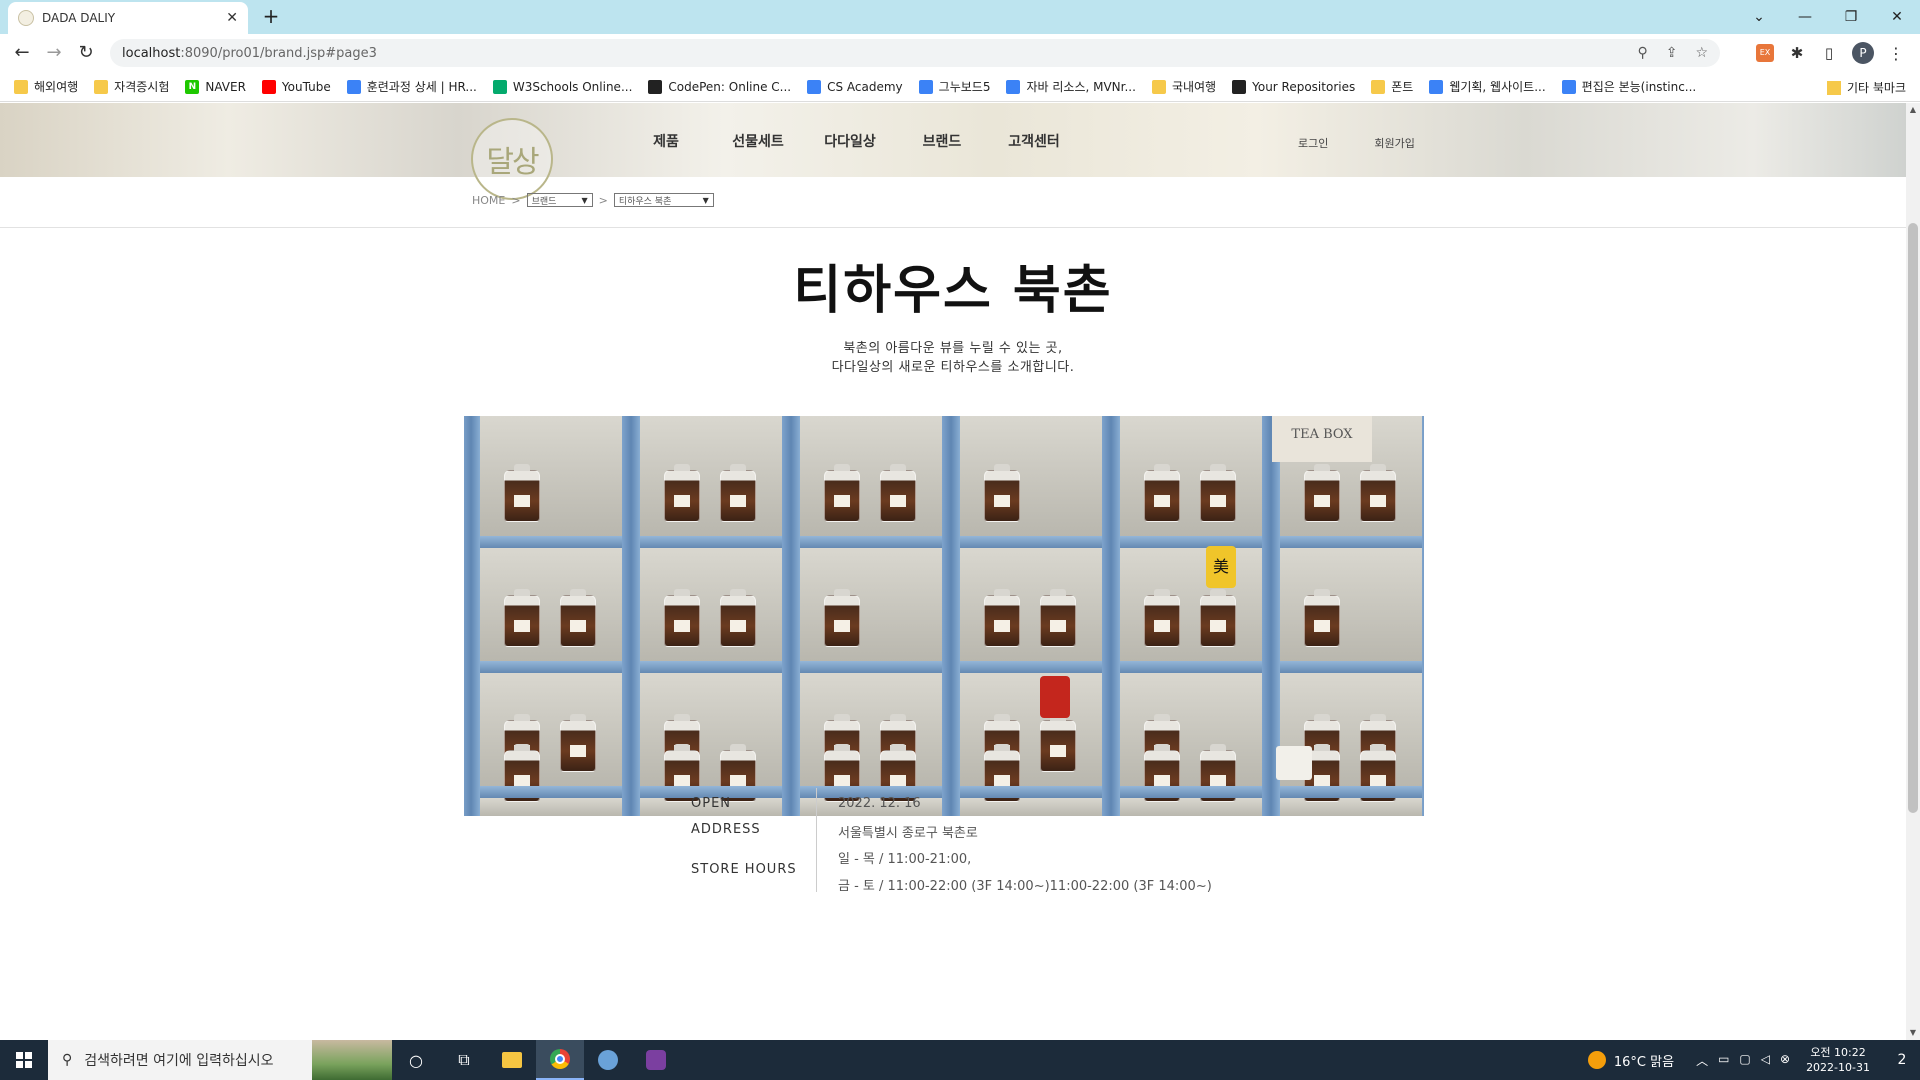  What do you see at coordinates (22, 53) in the screenshot?
I see `back-button: ←` at bounding box center [22, 53].